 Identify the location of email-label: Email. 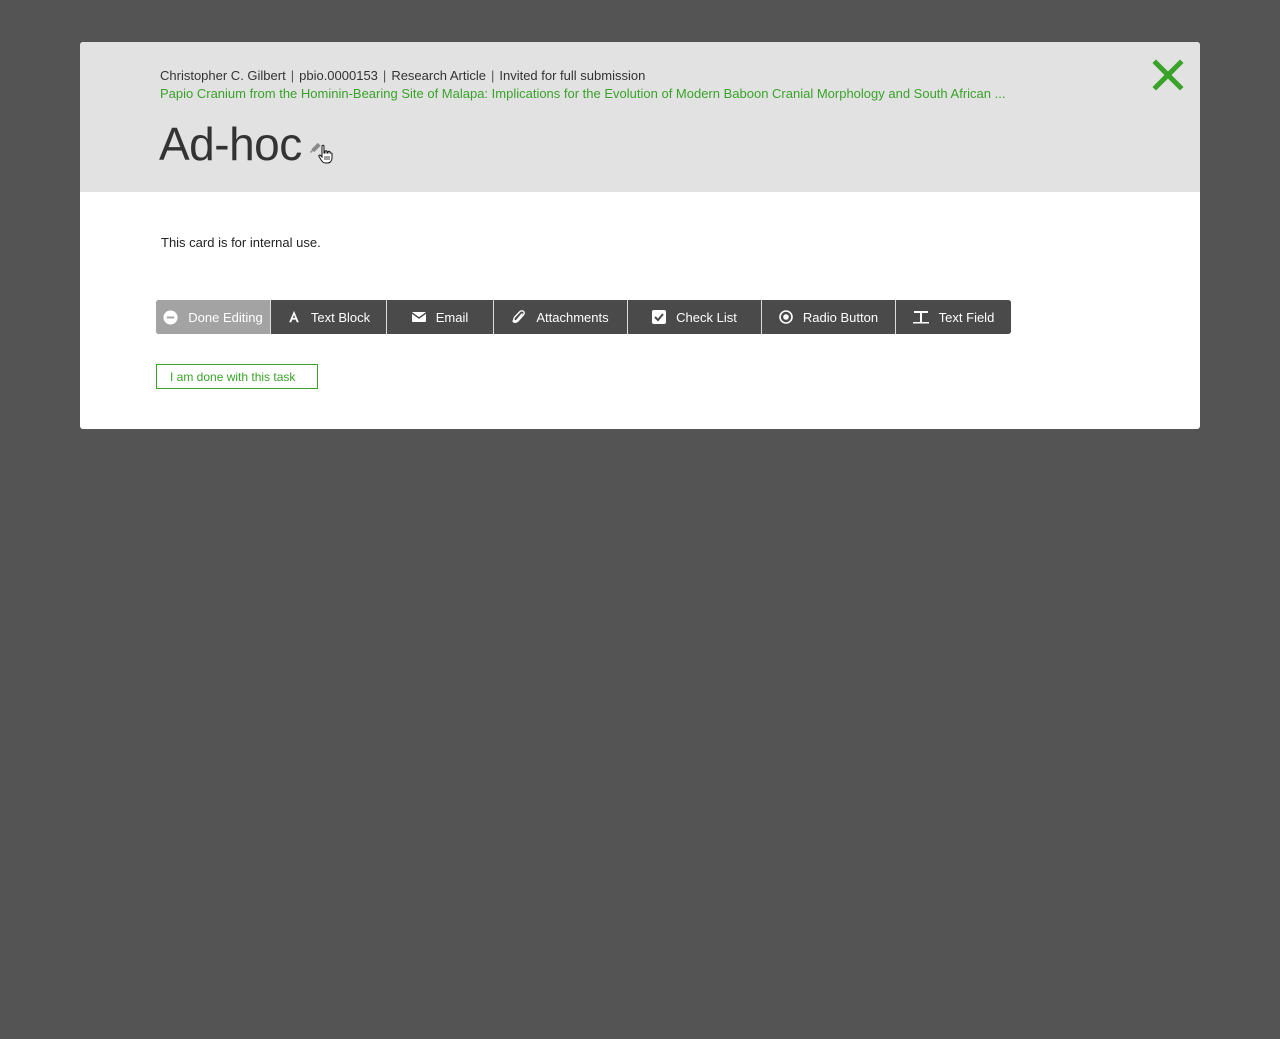
(452, 317).